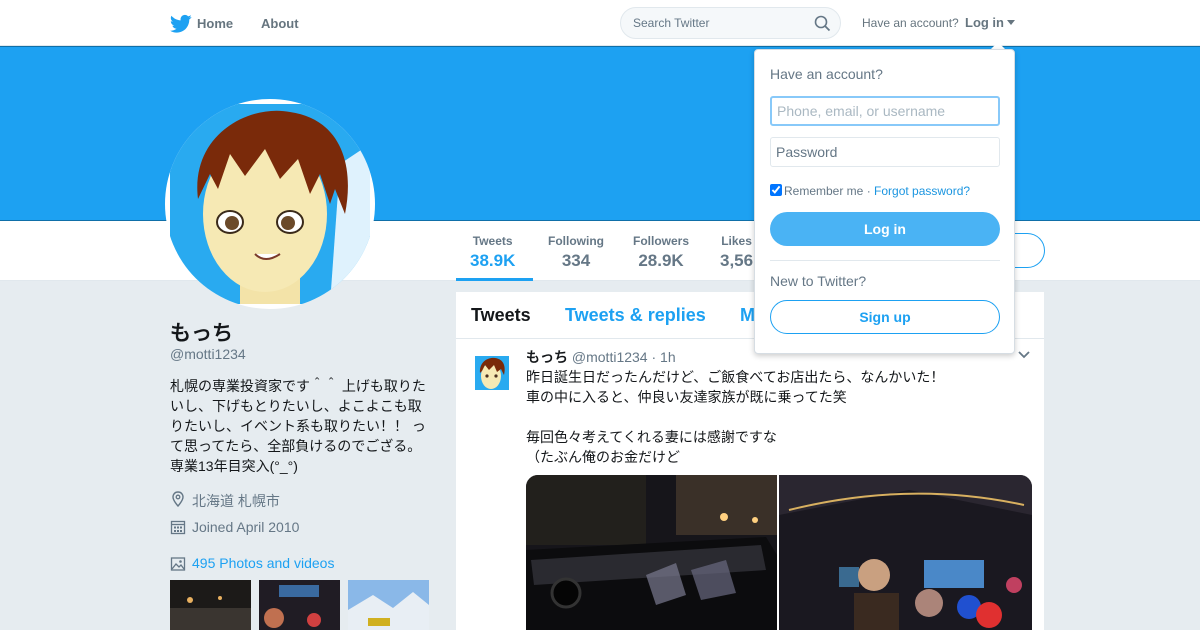 The height and width of the screenshot is (630, 1200). Describe the element at coordinates (885, 152) in the screenshot. I see `password-field` at that location.